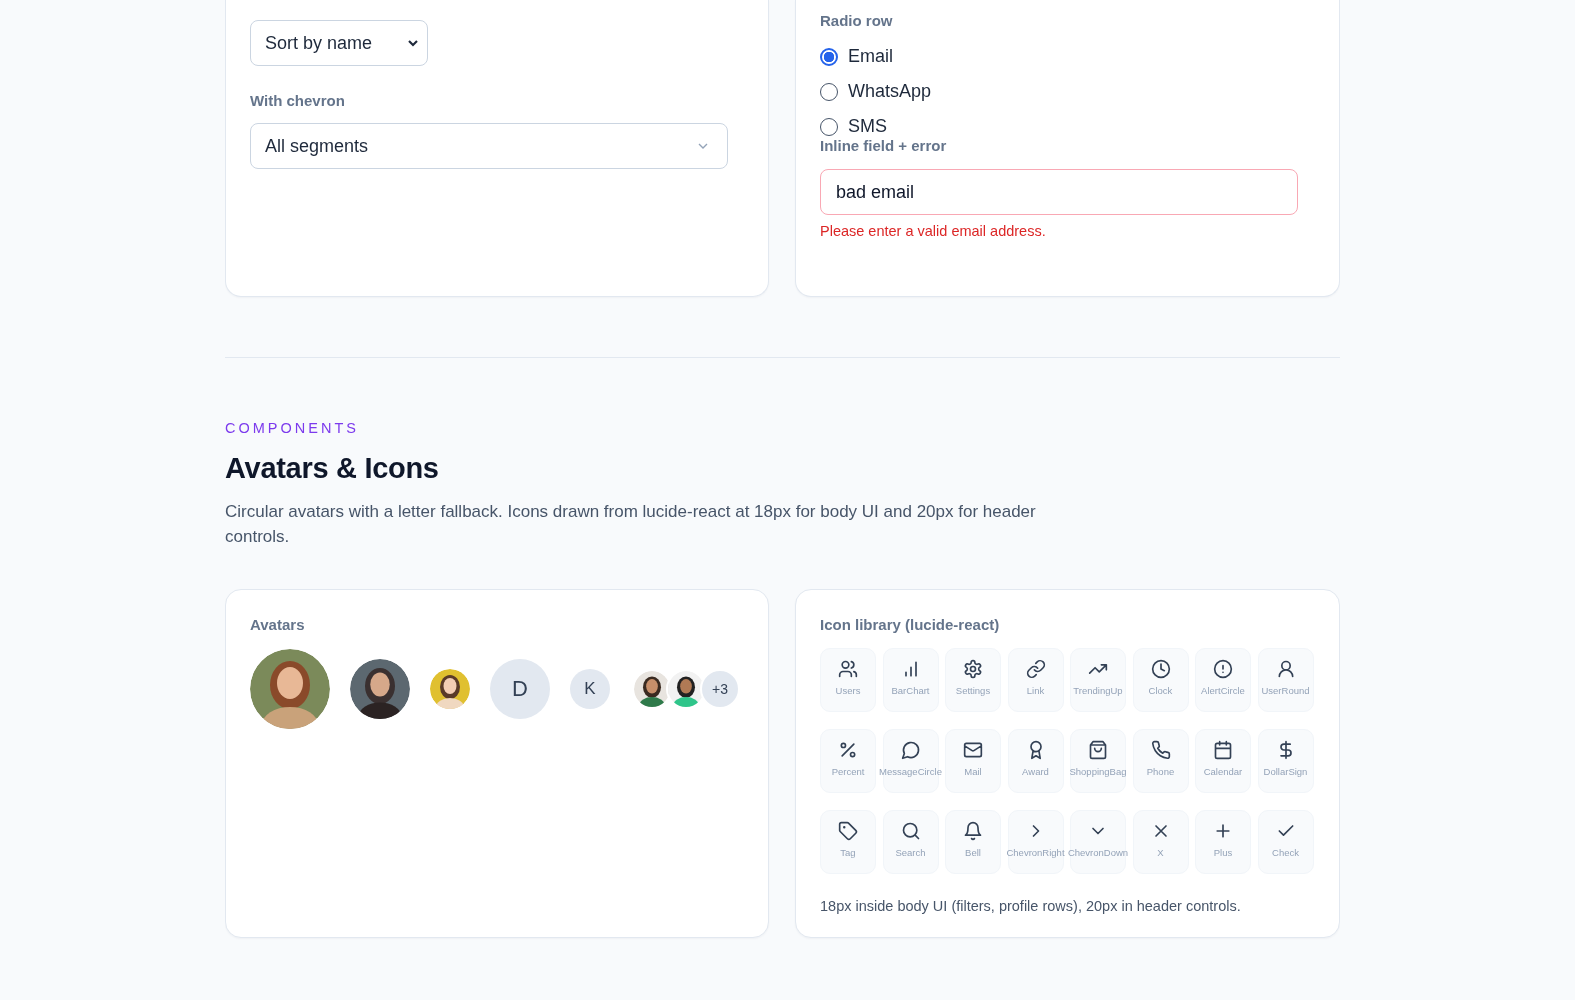 This screenshot has width=1575, height=1000. Describe the element at coordinates (973, 750) in the screenshot. I see `mail-icon` at that location.